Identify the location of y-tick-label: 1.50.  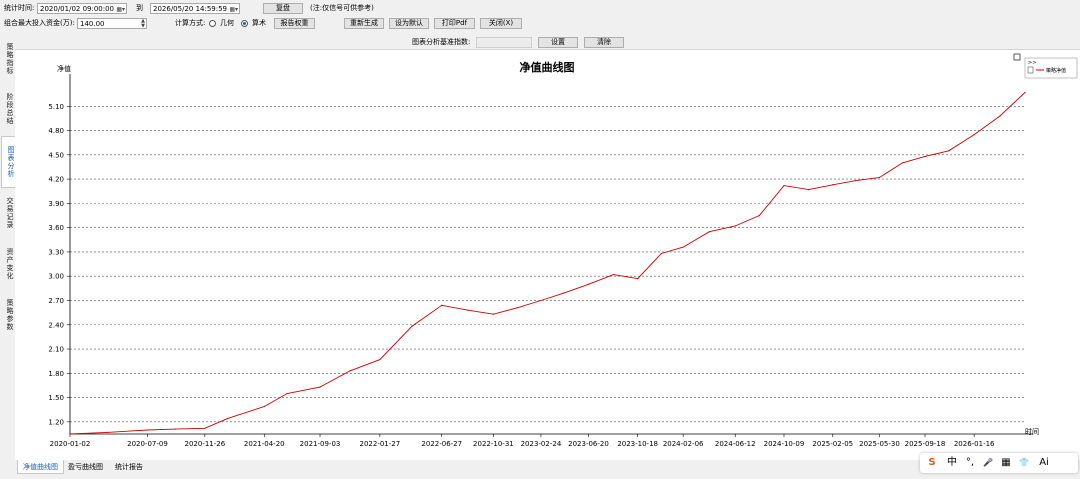
(56, 398).